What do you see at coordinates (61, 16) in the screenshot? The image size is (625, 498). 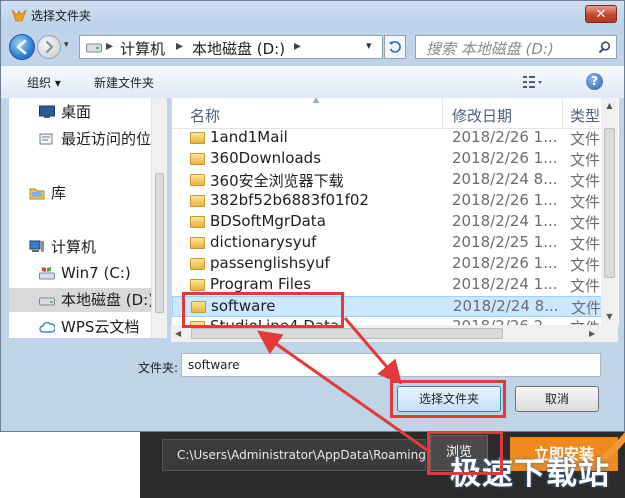 I see `dialog-title: 选择文件夹` at bounding box center [61, 16].